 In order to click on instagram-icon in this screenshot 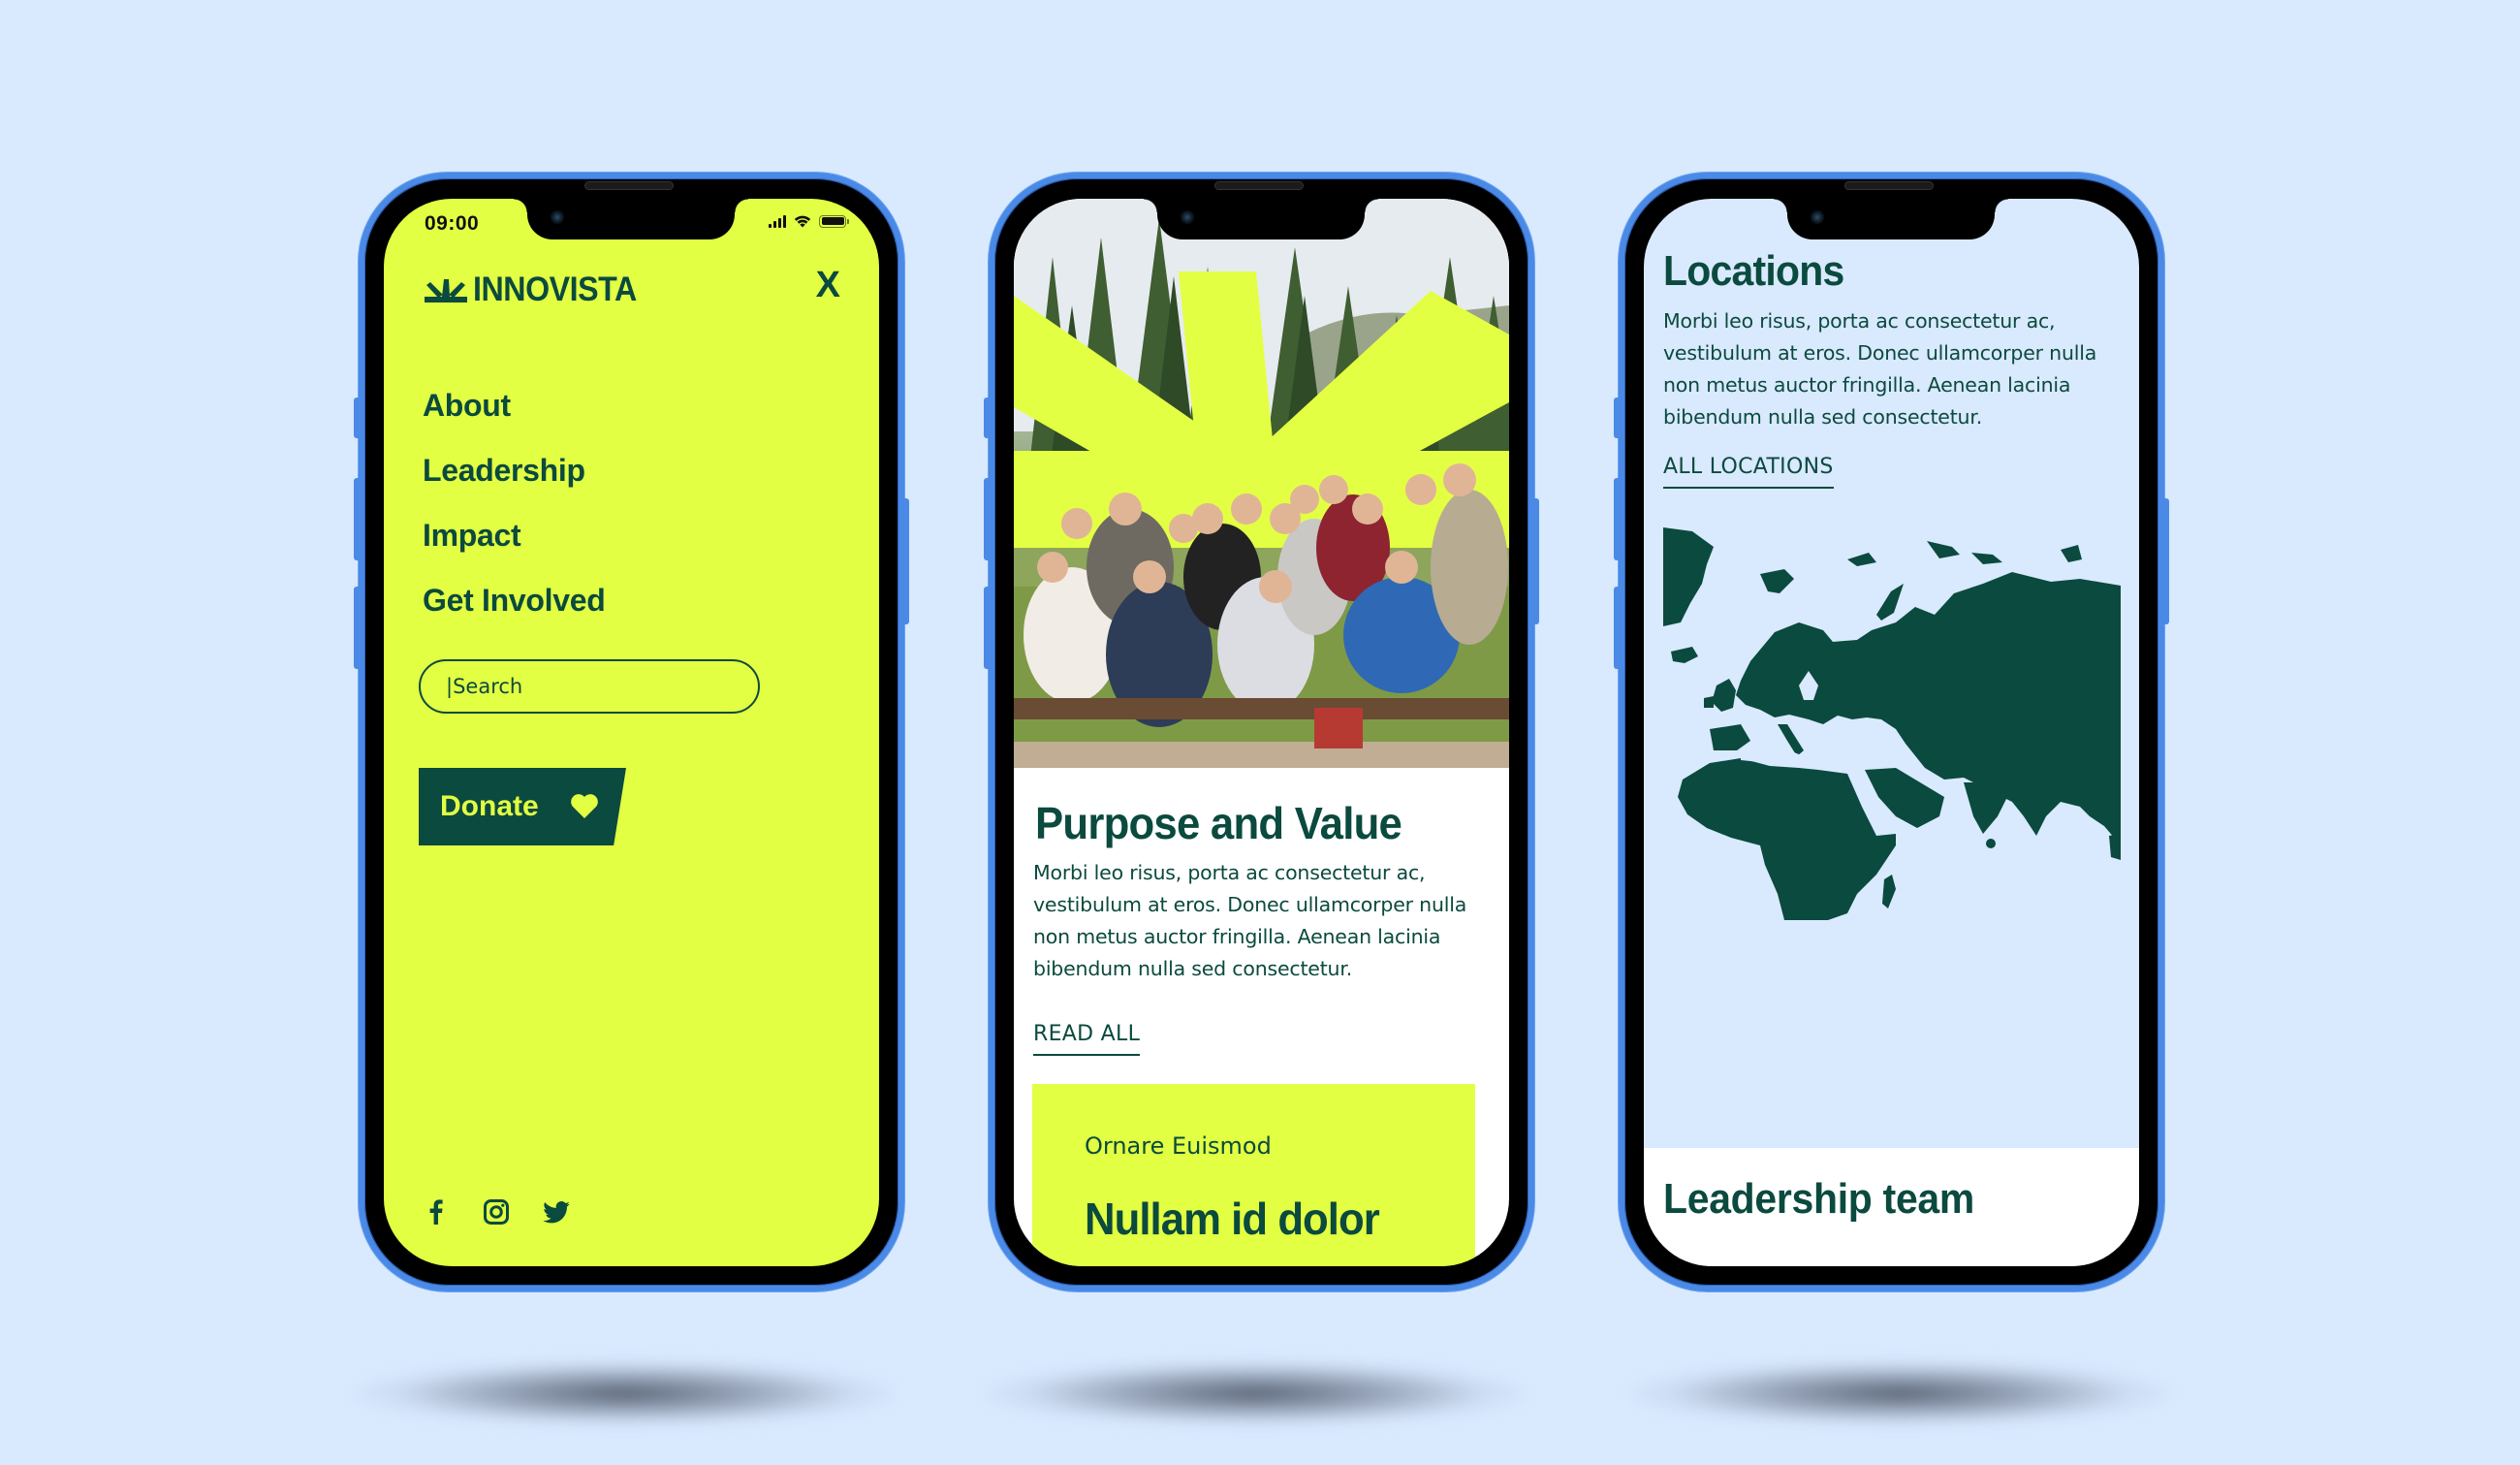, I will do `click(497, 1212)`.